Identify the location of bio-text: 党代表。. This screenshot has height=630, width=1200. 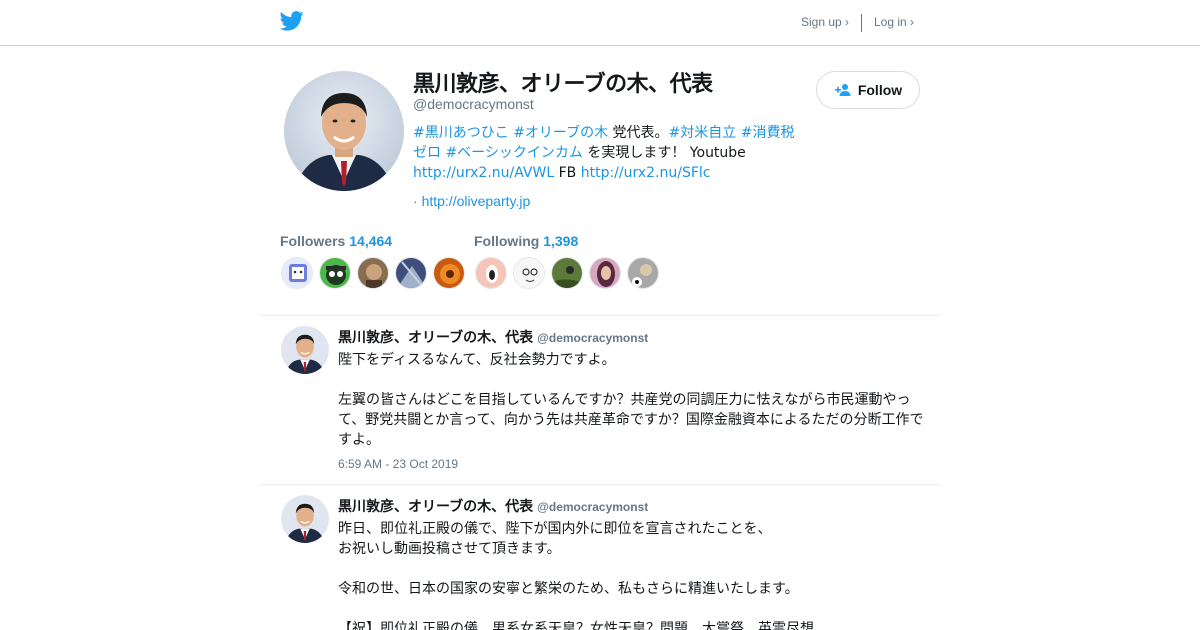
(638, 133).